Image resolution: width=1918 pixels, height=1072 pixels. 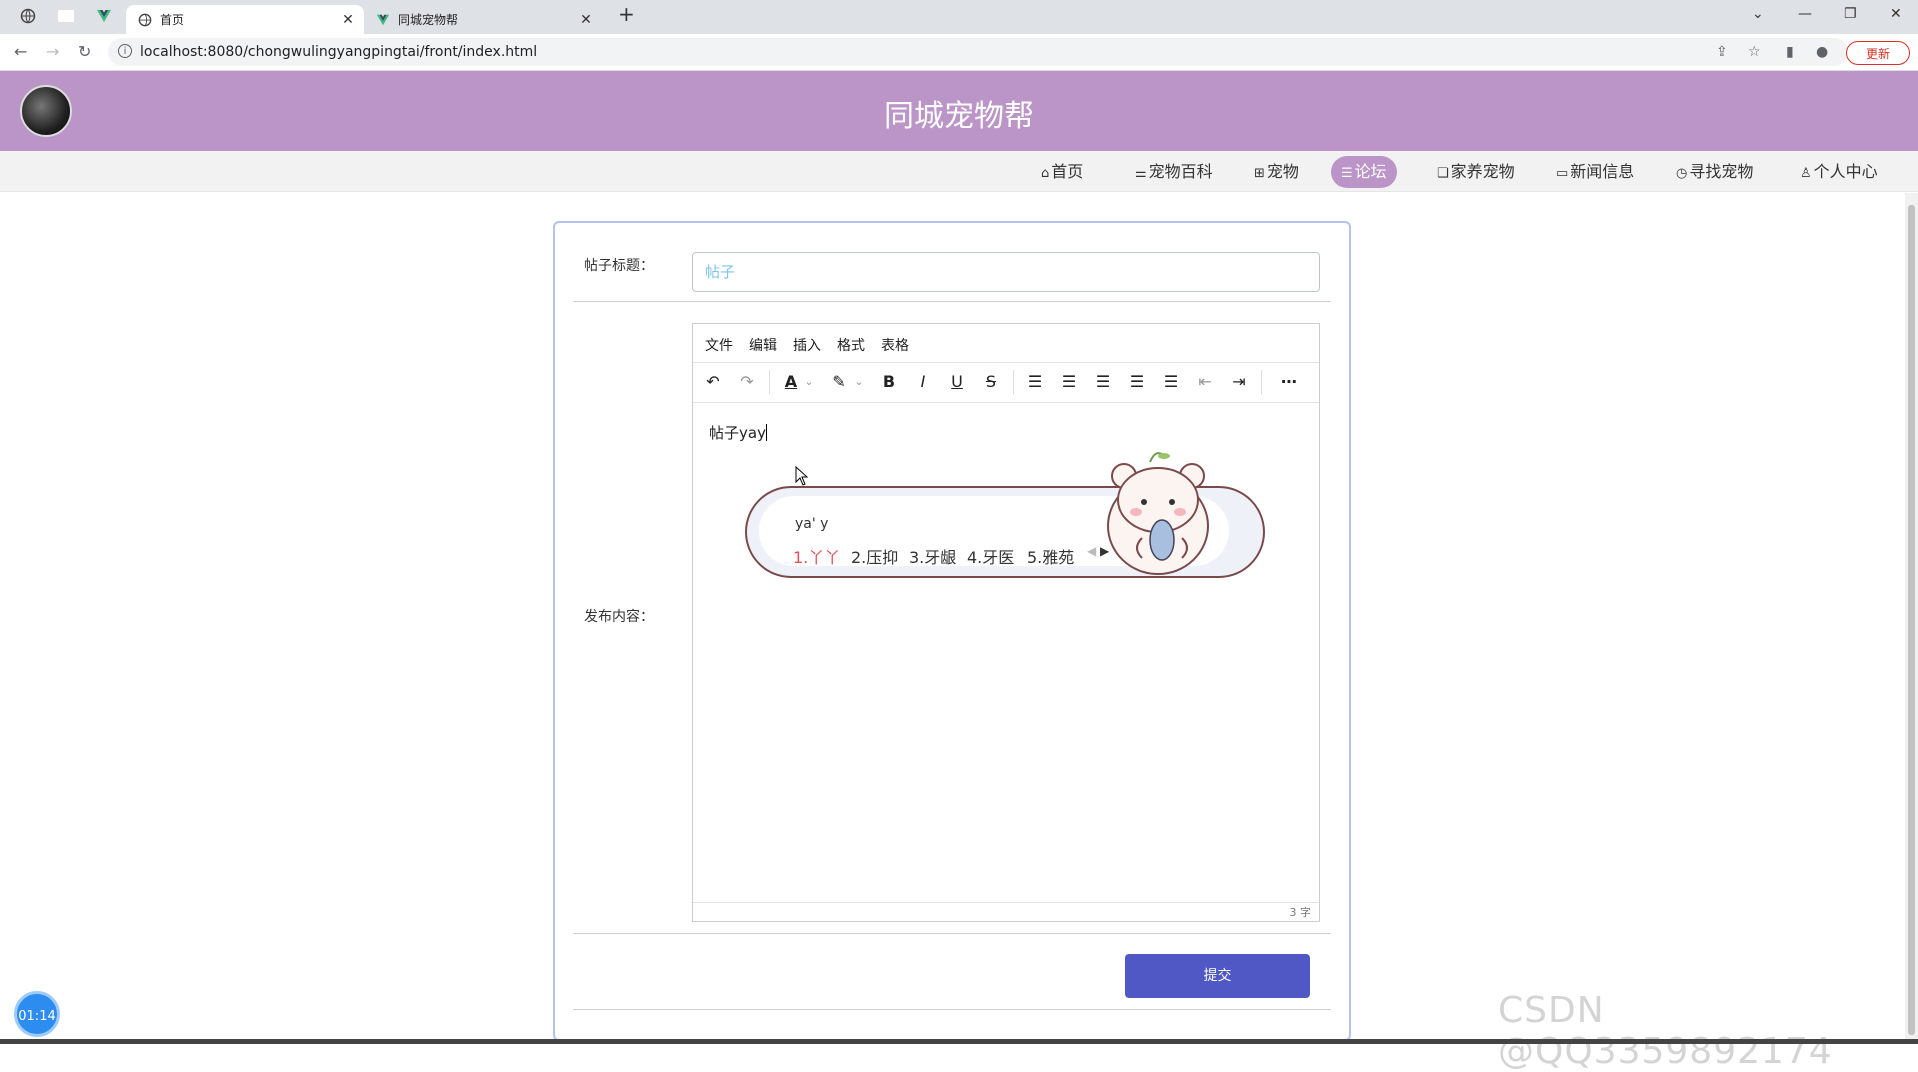 What do you see at coordinates (1805, 14) in the screenshot?
I see `minimize-icon: —` at bounding box center [1805, 14].